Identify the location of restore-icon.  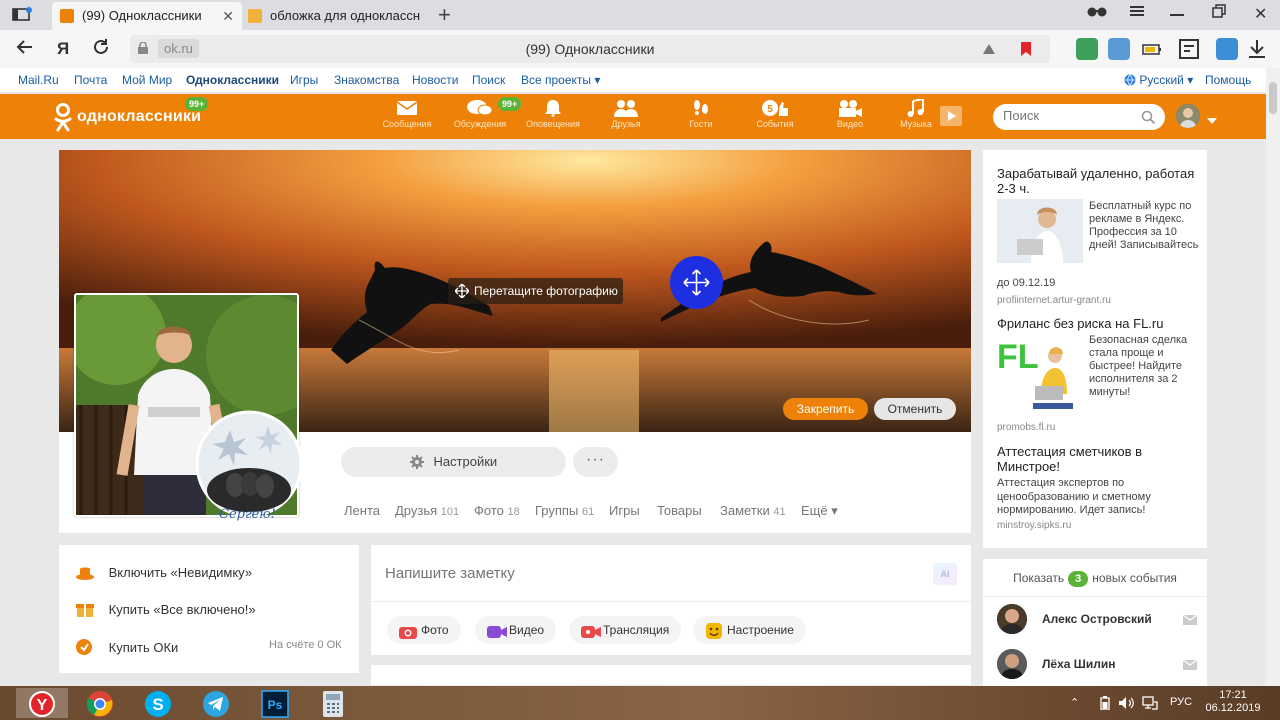
(1219, 13).